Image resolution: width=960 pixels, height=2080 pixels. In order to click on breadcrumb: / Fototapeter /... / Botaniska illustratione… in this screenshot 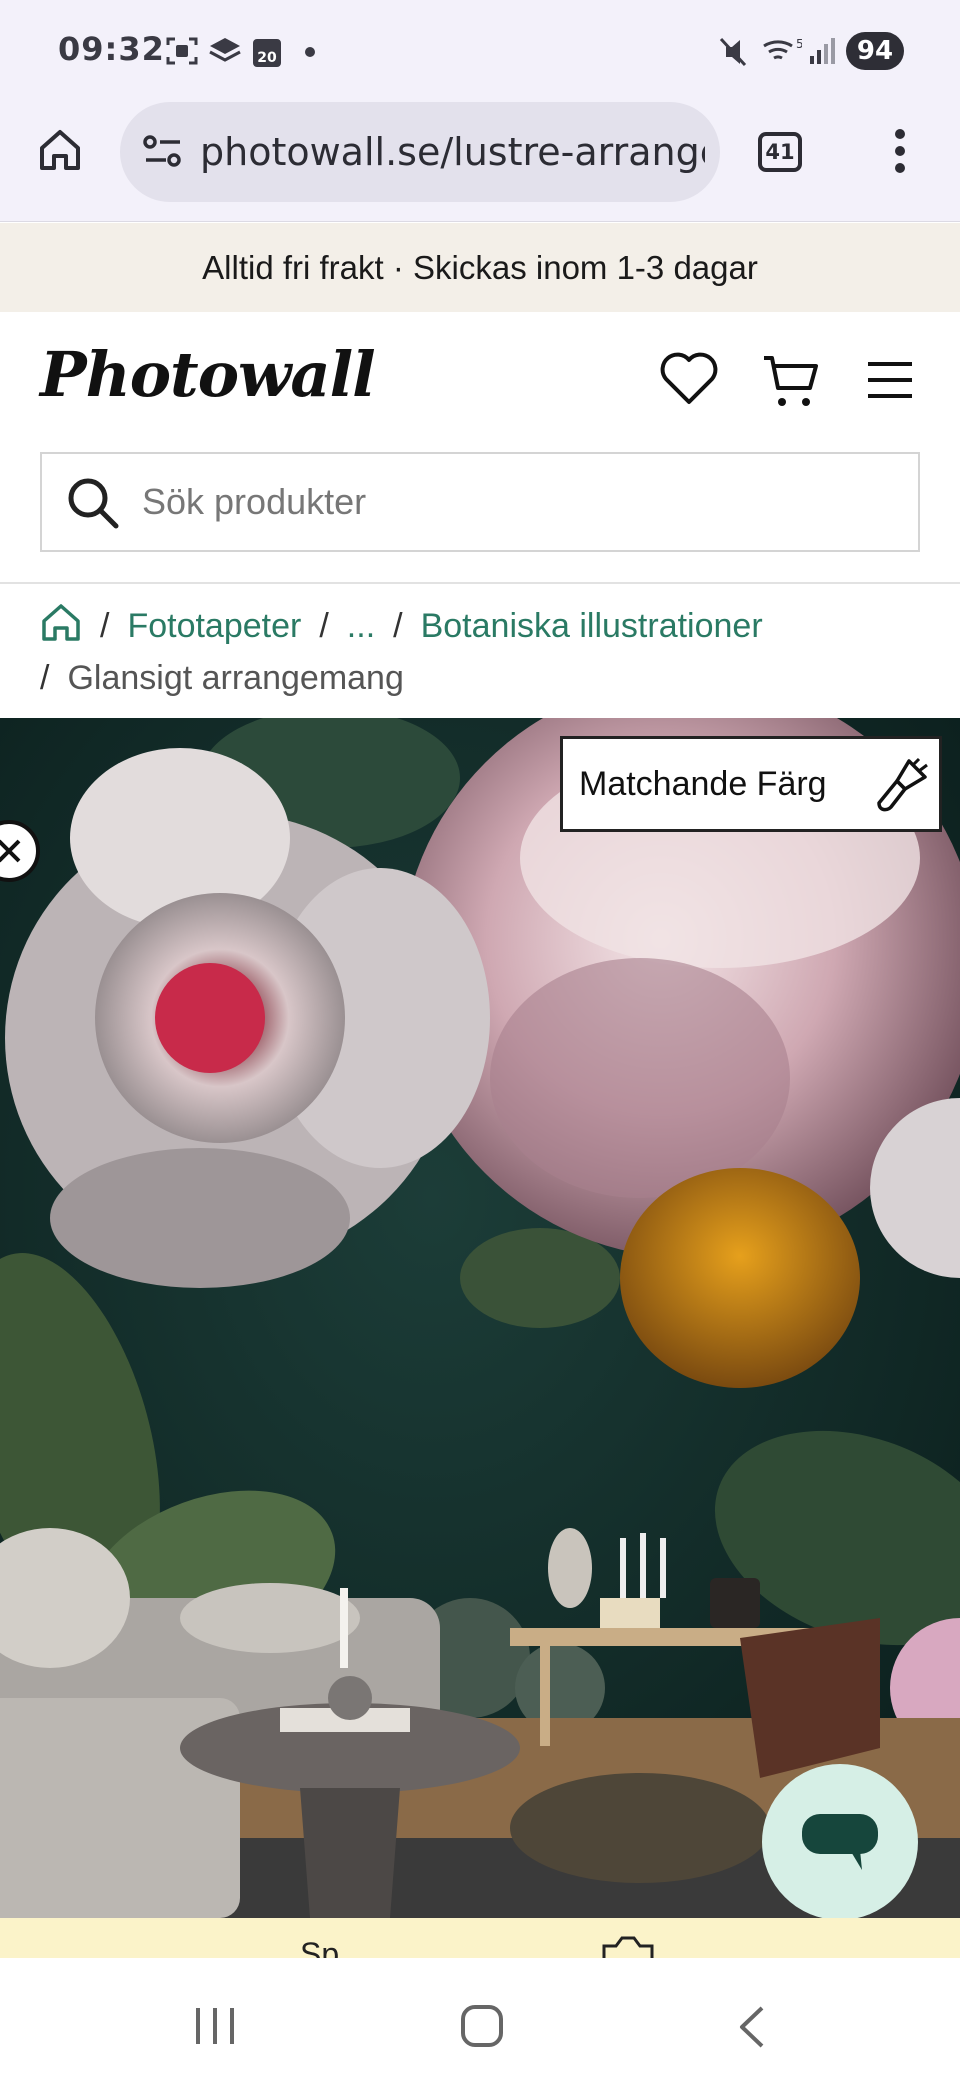, I will do `click(490, 652)`.